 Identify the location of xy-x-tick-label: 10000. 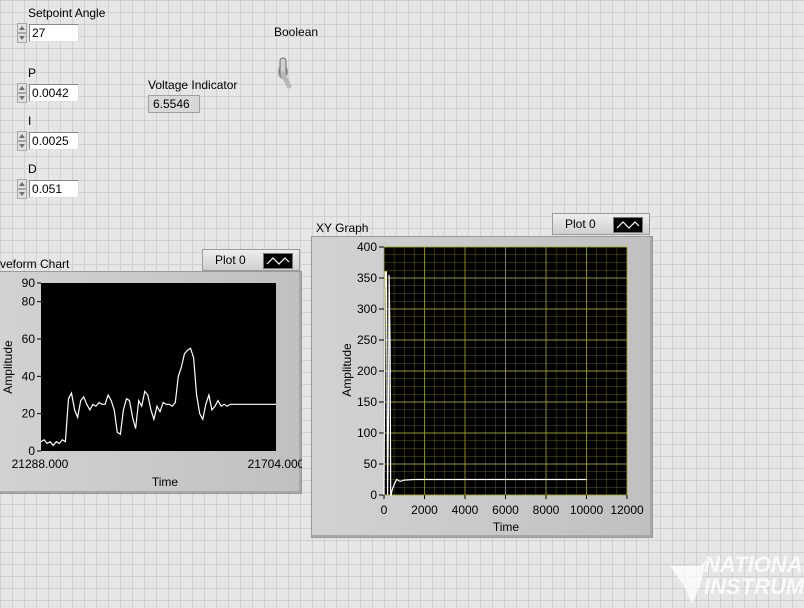
(587, 510).